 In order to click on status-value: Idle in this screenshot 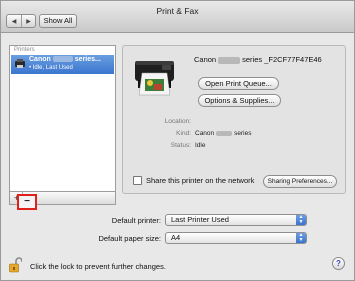, I will do `click(200, 145)`.